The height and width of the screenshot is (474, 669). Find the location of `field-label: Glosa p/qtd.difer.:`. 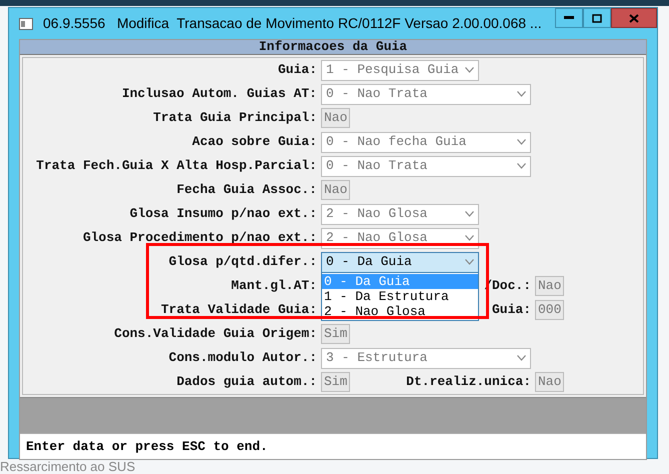

field-label: Glosa p/qtd.difer.: is located at coordinates (242, 262).